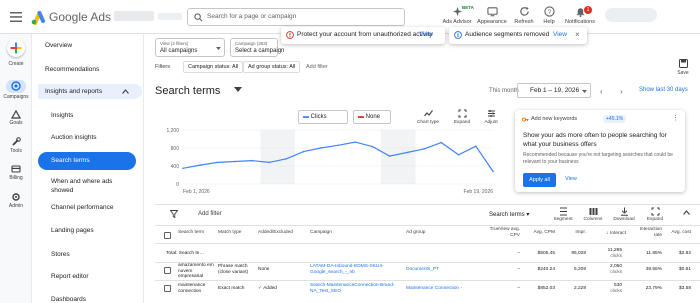 This screenshot has width=700, height=303. What do you see at coordinates (540, 233) in the screenshot?
I see `col-header-avg-cpm: Avg. CPM` at bounding box center [540, 233].